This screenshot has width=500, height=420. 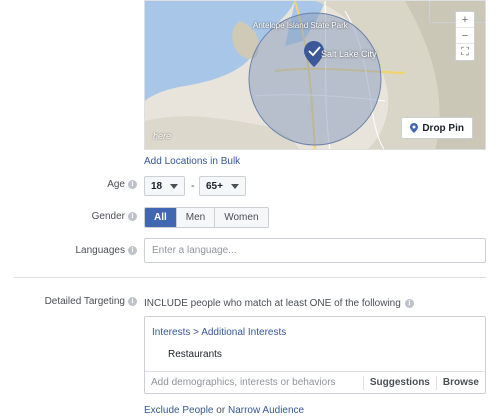 I want to click on add-locations-bulk-link: Add Locations in Bulk, so click(x=192, y=161).